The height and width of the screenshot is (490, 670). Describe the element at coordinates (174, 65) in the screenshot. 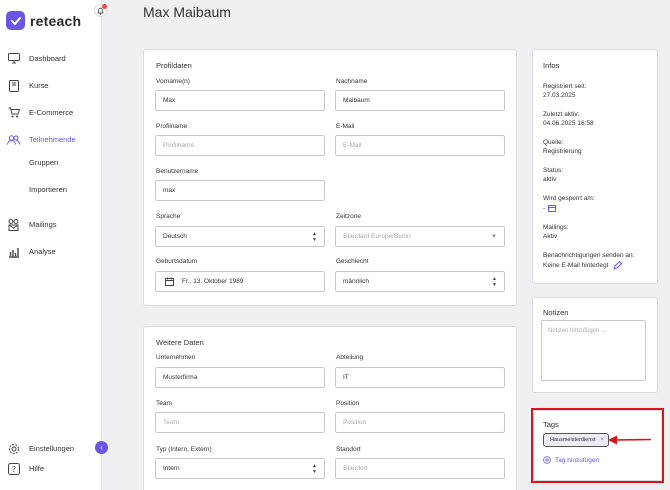

I see `profile-card-title: Profildaten` at that location.